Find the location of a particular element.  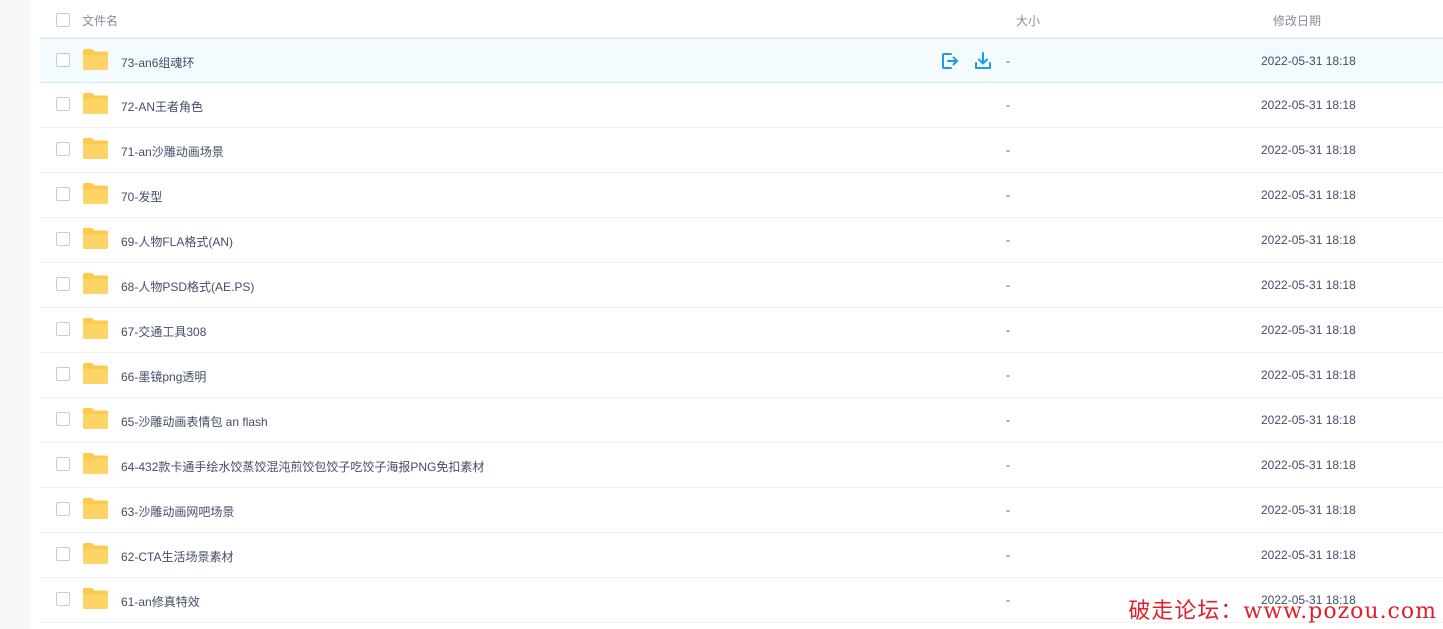

share-out-icon is located at coordinates (950, 61).